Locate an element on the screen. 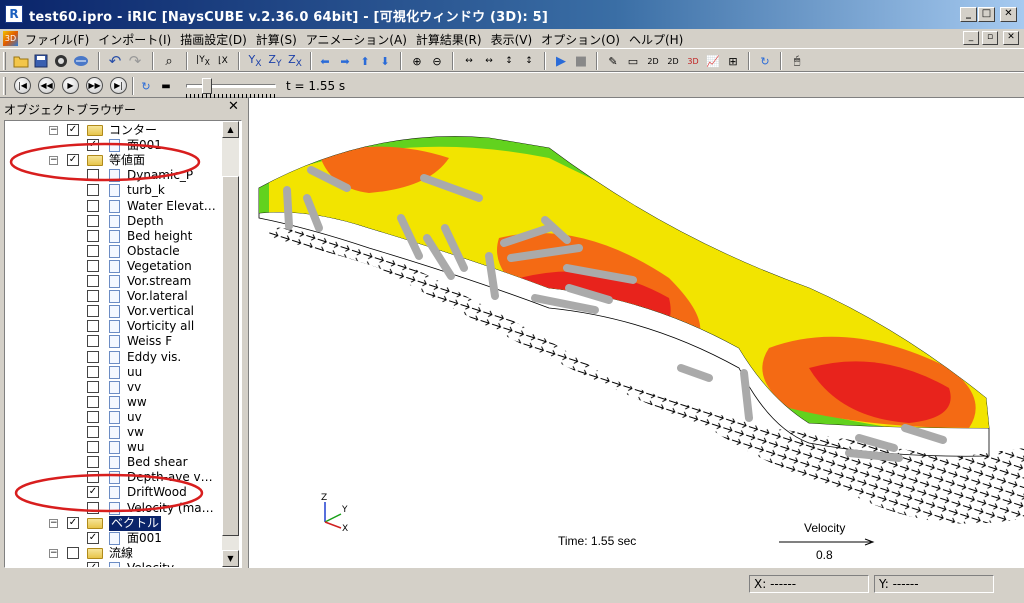 The height and width of the screenshot is (603, 1024). menu-item-6: 表示(V) is located at coordinates (513, 39).